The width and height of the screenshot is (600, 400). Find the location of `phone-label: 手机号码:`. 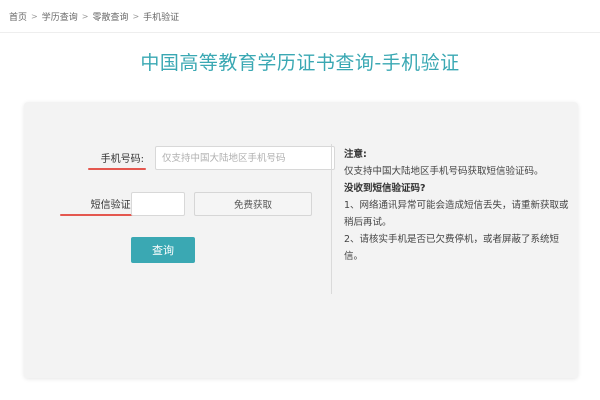

phone-label: 手机号码: is located at coordinates (122, 159).